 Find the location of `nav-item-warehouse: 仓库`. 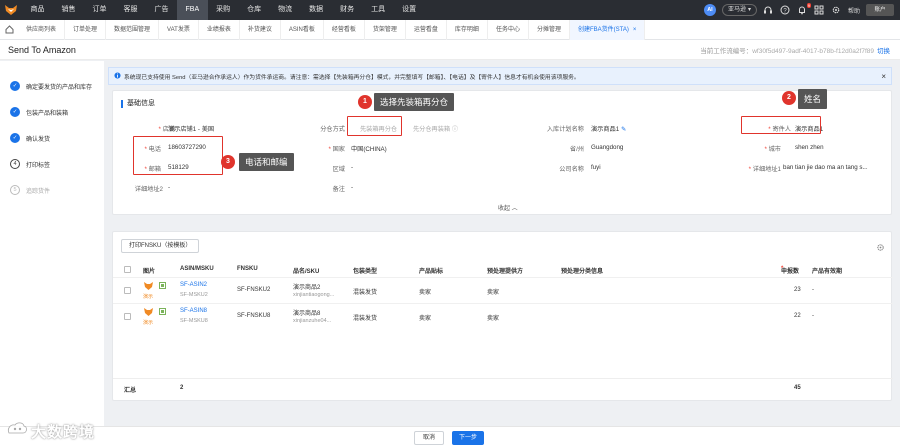

nav-item-warehouse: 仓库 is located at coordinates (254, 10).